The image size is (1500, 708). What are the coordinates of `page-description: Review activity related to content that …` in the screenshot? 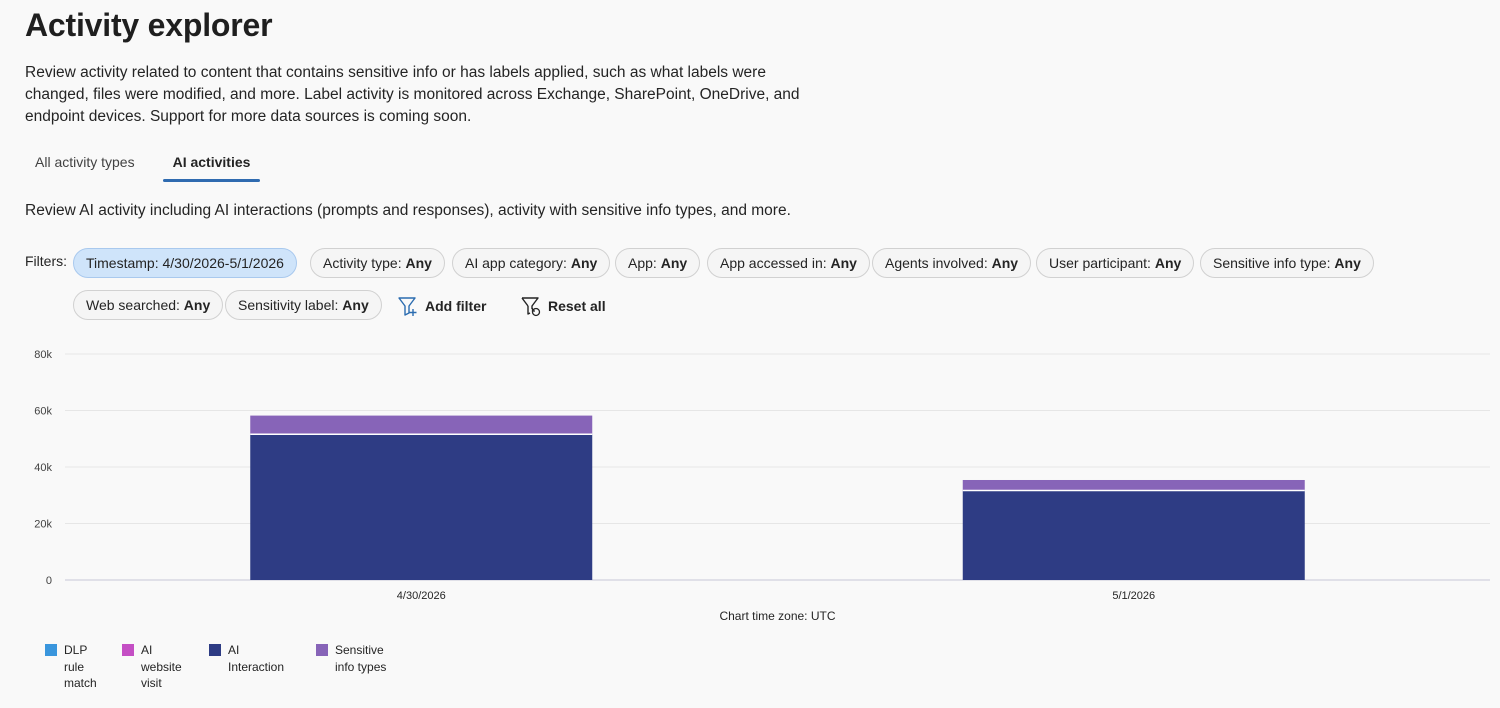 It's located at (412, 94).